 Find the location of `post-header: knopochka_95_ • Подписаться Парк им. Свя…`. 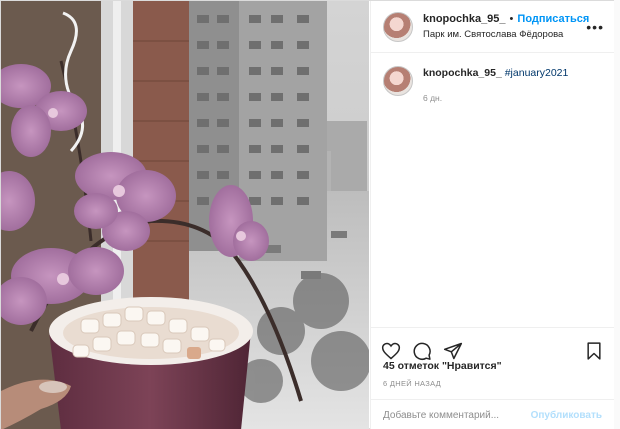

post-header: knopochka_95_ • Подписаться Парк им. Свя… is located at coordinates (492, 27).